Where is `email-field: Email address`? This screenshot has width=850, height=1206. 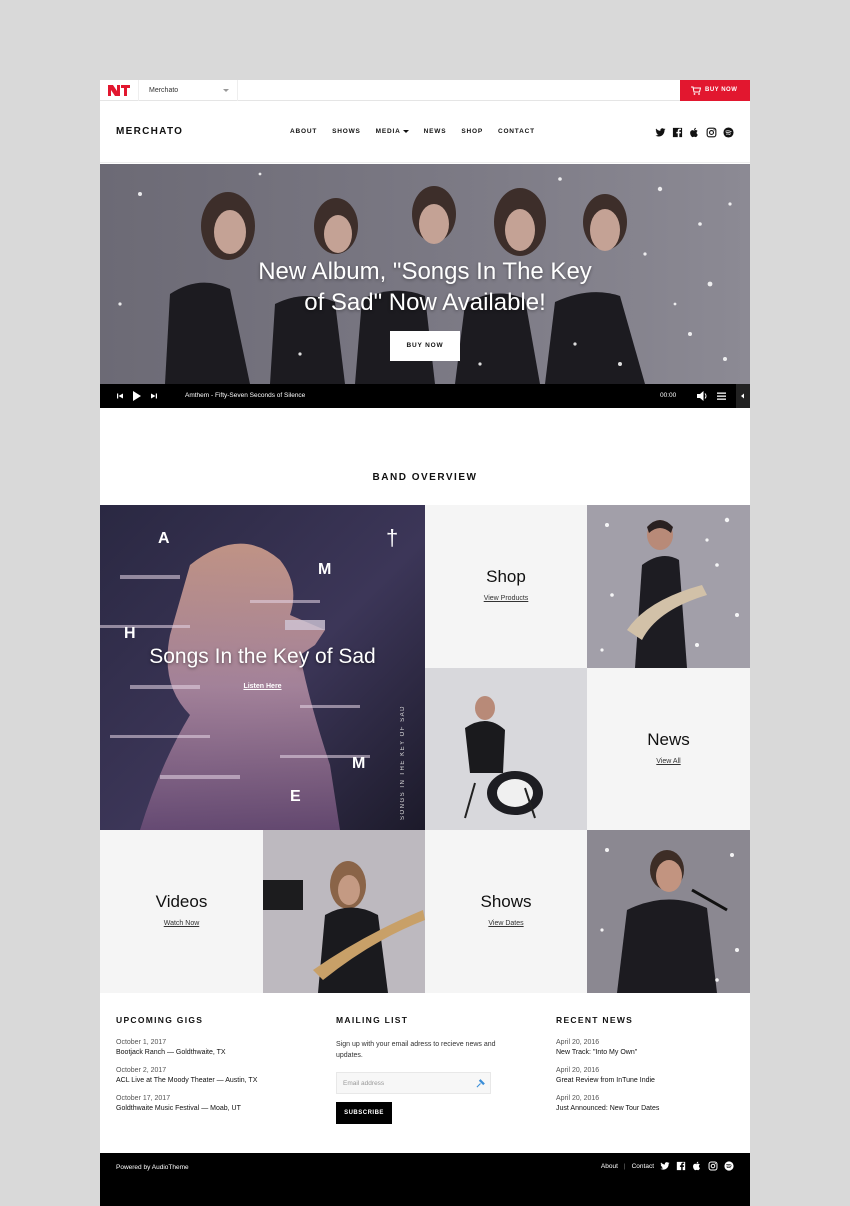
email-field: Email address is located at coordinates (413, 1083).